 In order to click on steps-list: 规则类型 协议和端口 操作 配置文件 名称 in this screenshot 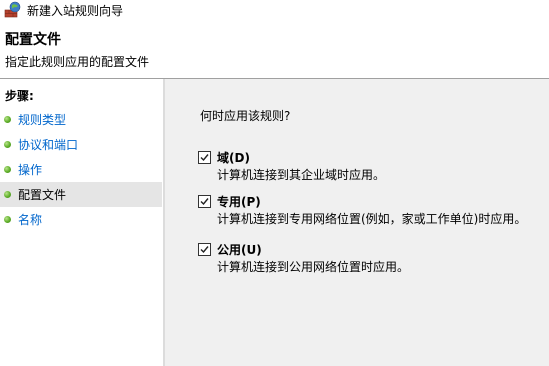, I will do `click(81, 169)`.